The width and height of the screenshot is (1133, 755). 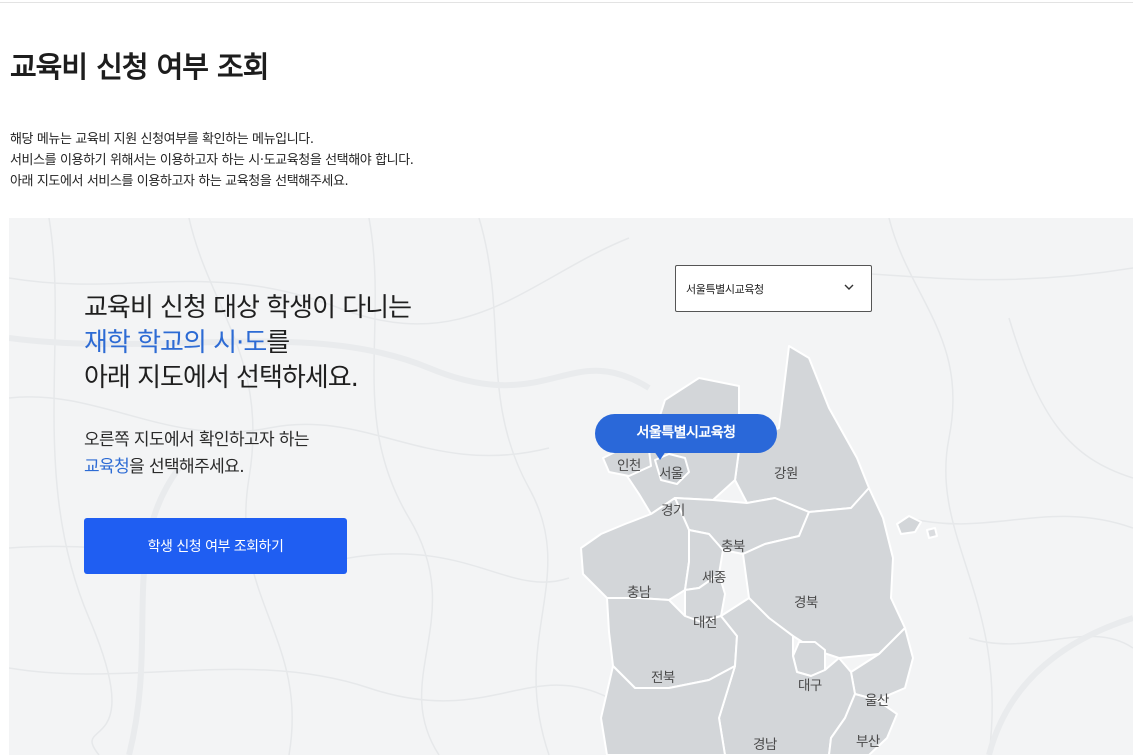 I want to click on region-label-chungnam: 충남, so click(x=639, y=593).